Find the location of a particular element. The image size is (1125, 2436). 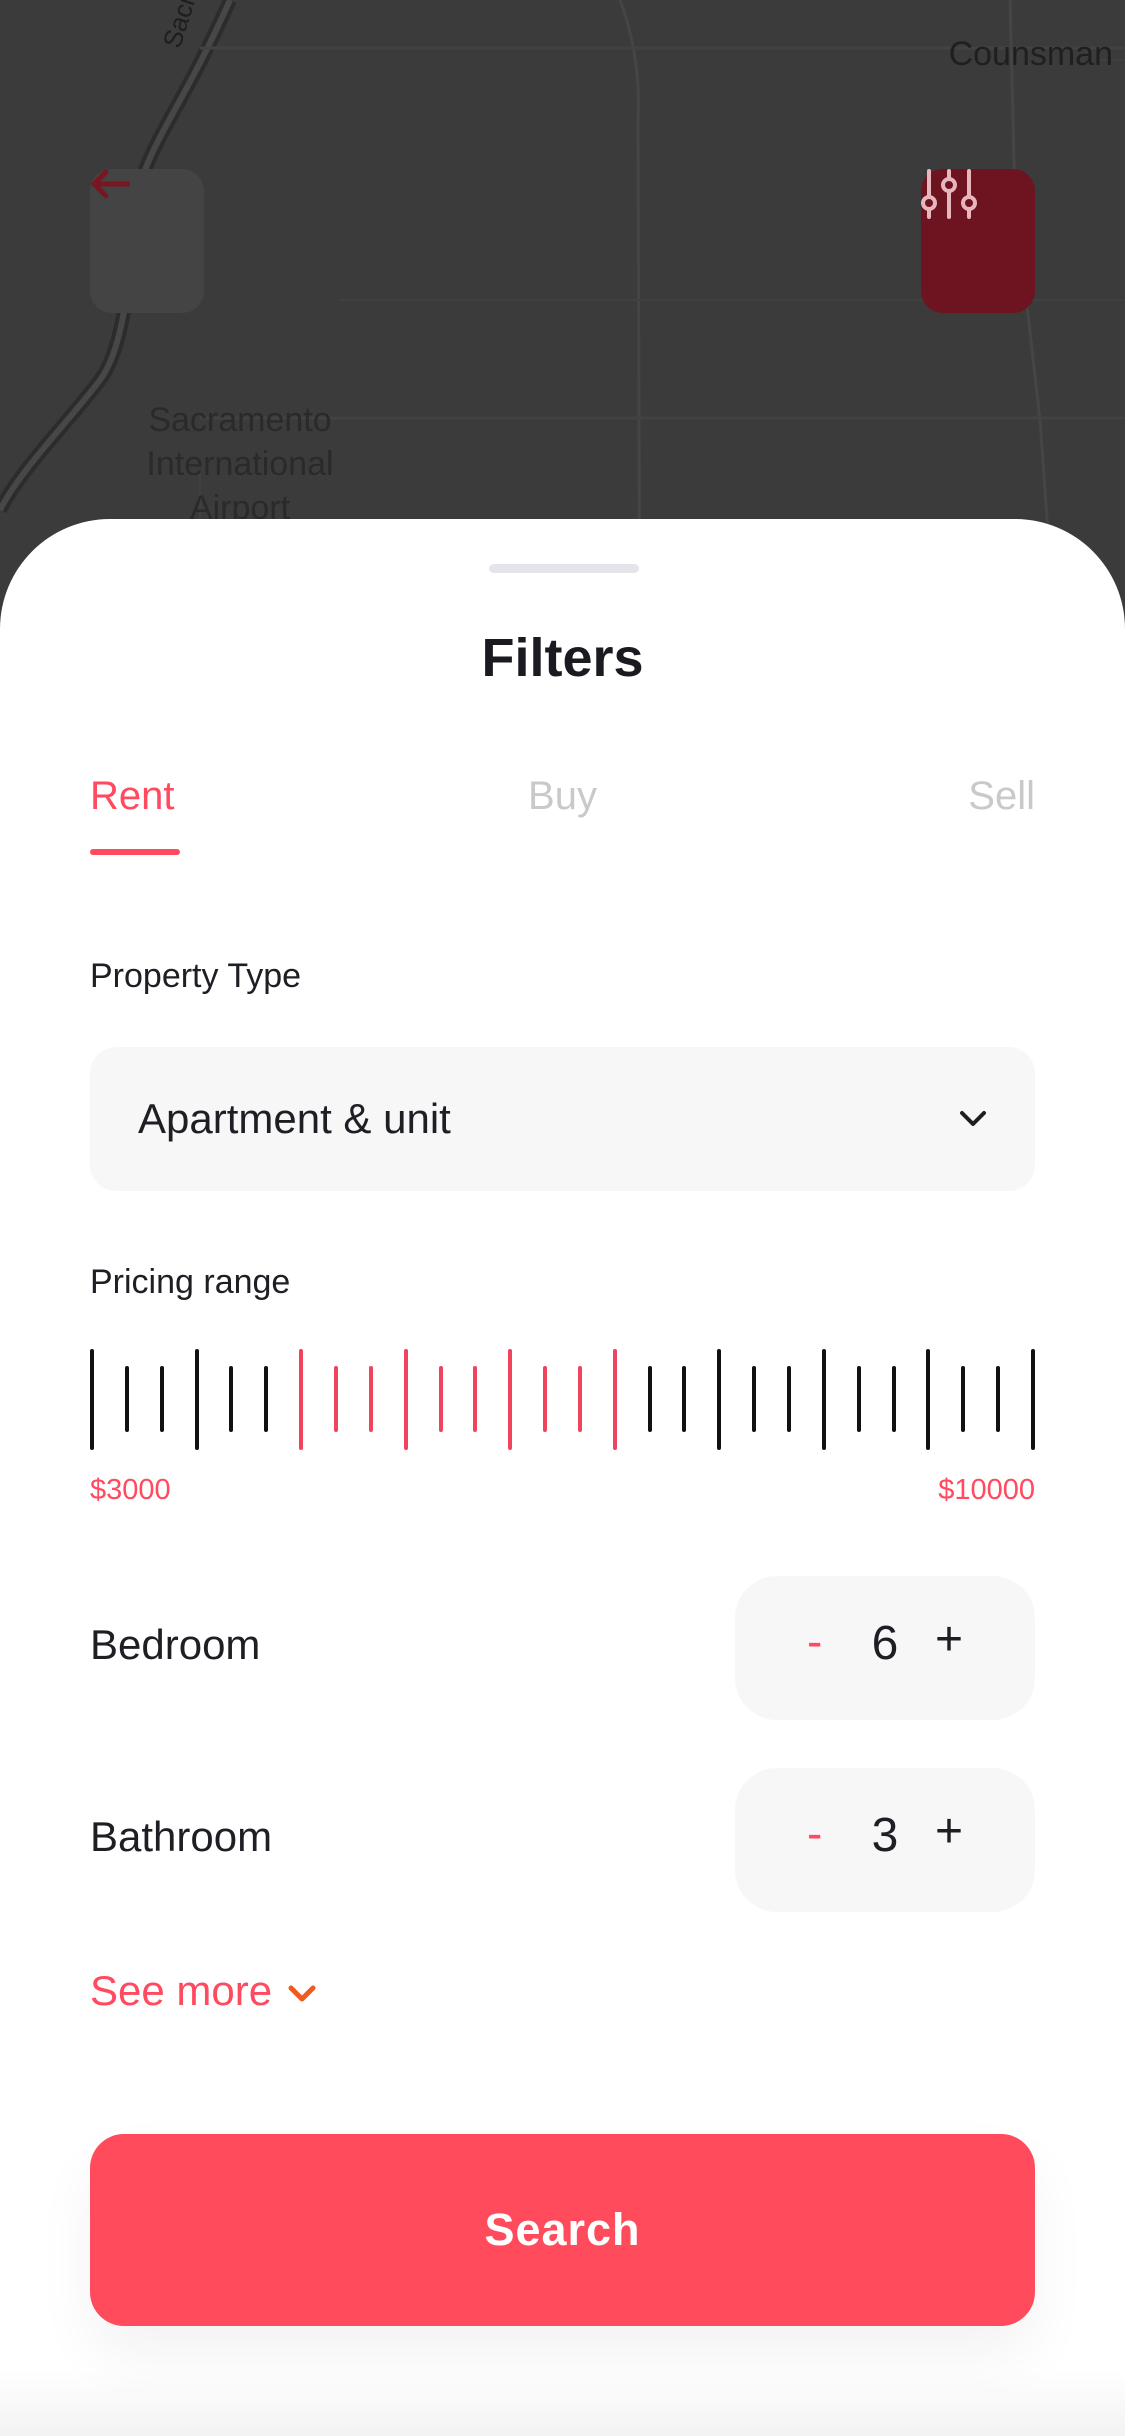

property-type-select: Apartment & unit is located at coordinates (562, 1119).